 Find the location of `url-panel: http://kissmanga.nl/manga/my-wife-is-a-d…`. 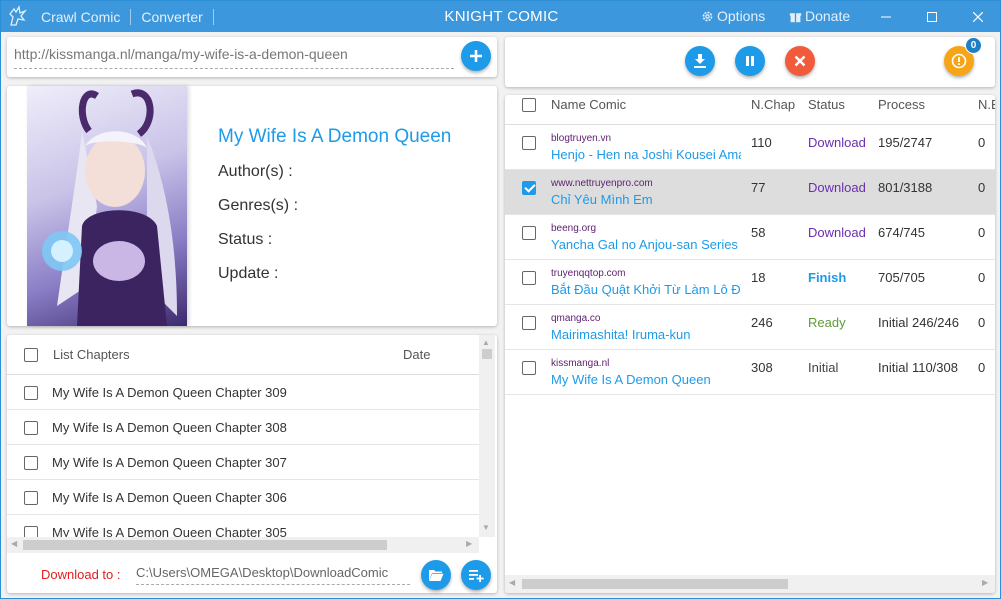

url-panel: http://kissmanga.nl/manga/my-wife-is-a-d… is located at coordinates (252, 57).